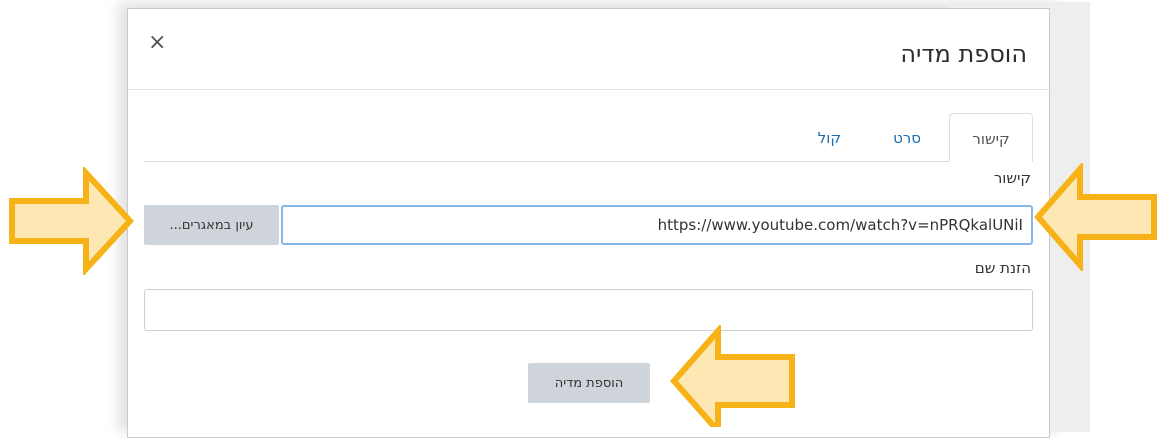 Image resolution: width=1163 pixels, height=438 pixels. I want to click on close-icon: ×, so click(157, 43).